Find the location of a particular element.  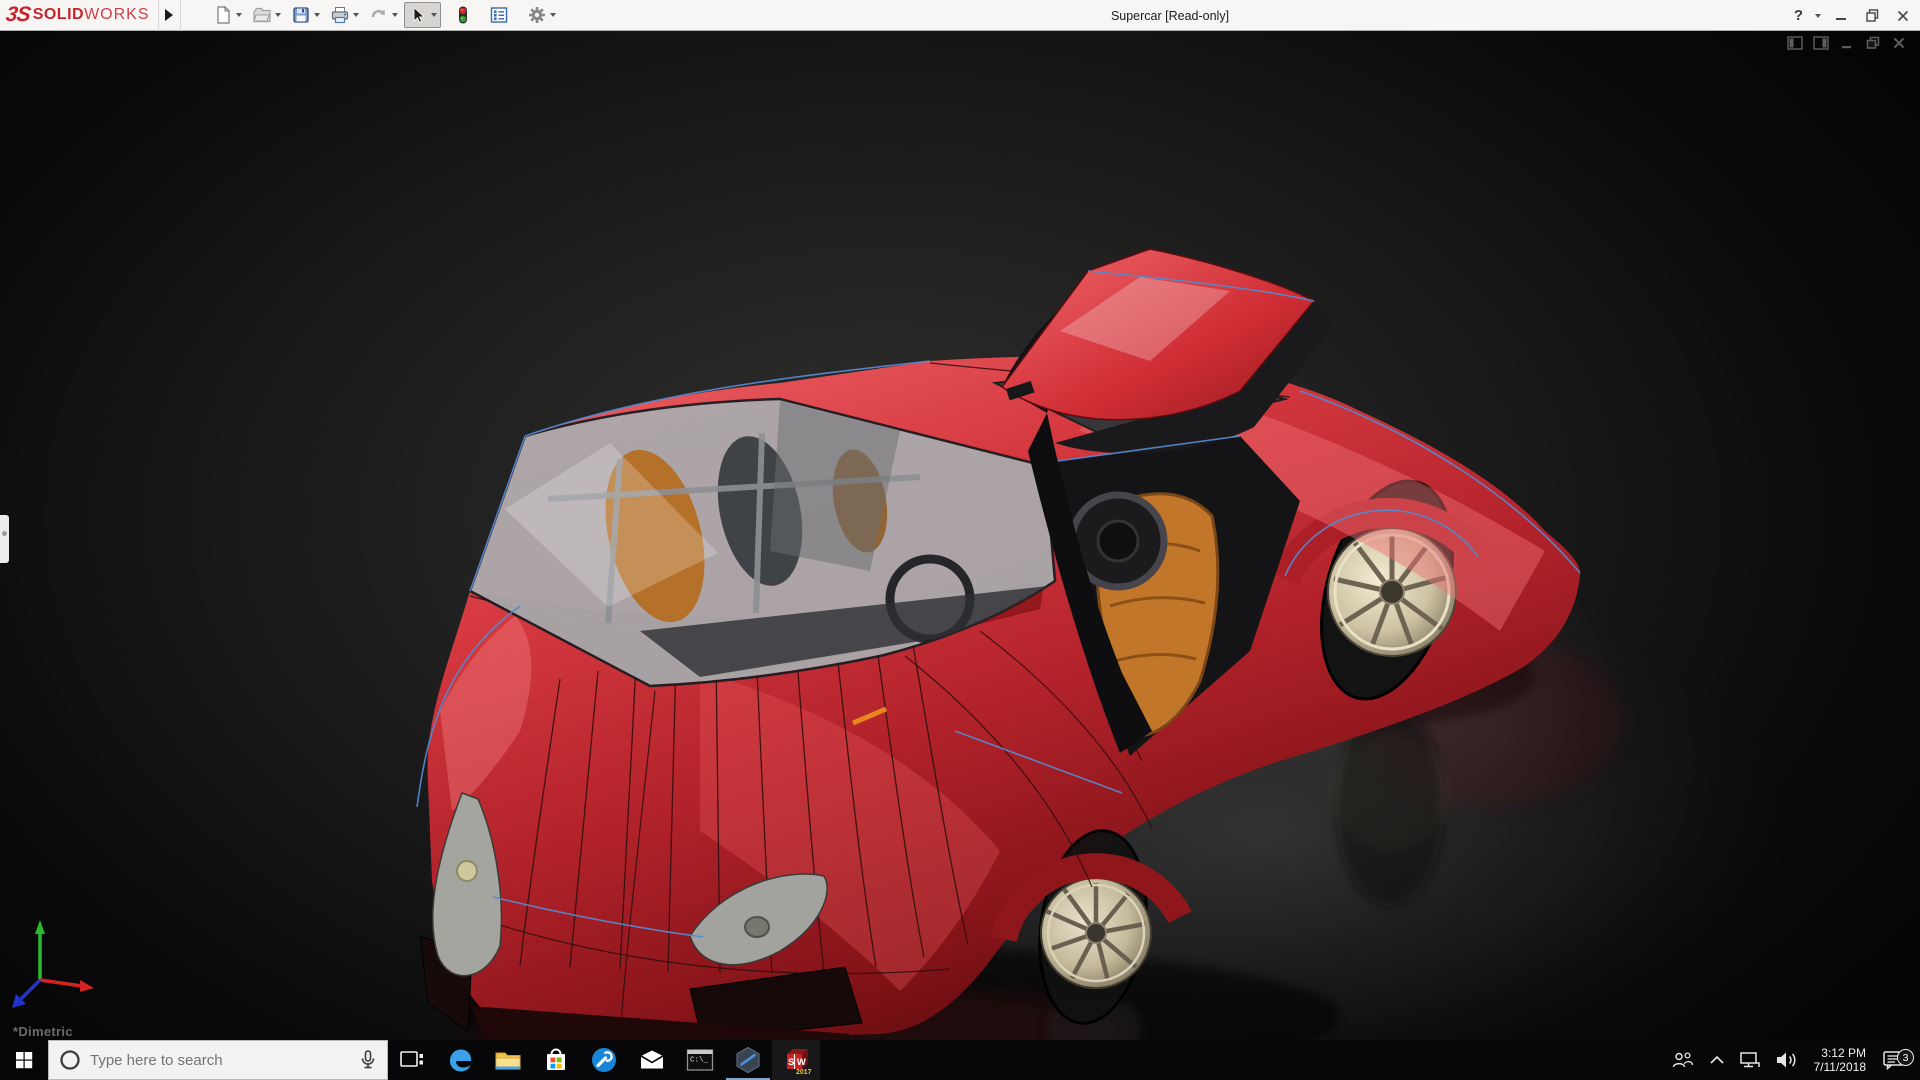

display-pane-right-button is located at coordinates (1821, 43).